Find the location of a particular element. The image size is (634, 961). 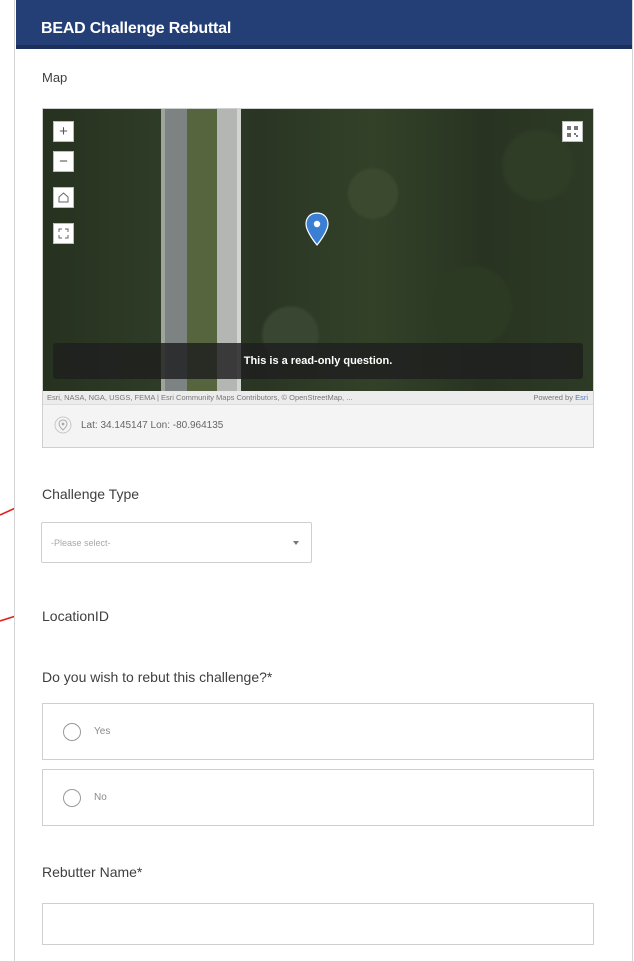

zoom-out-button: − is located at coordinates (63, 161).